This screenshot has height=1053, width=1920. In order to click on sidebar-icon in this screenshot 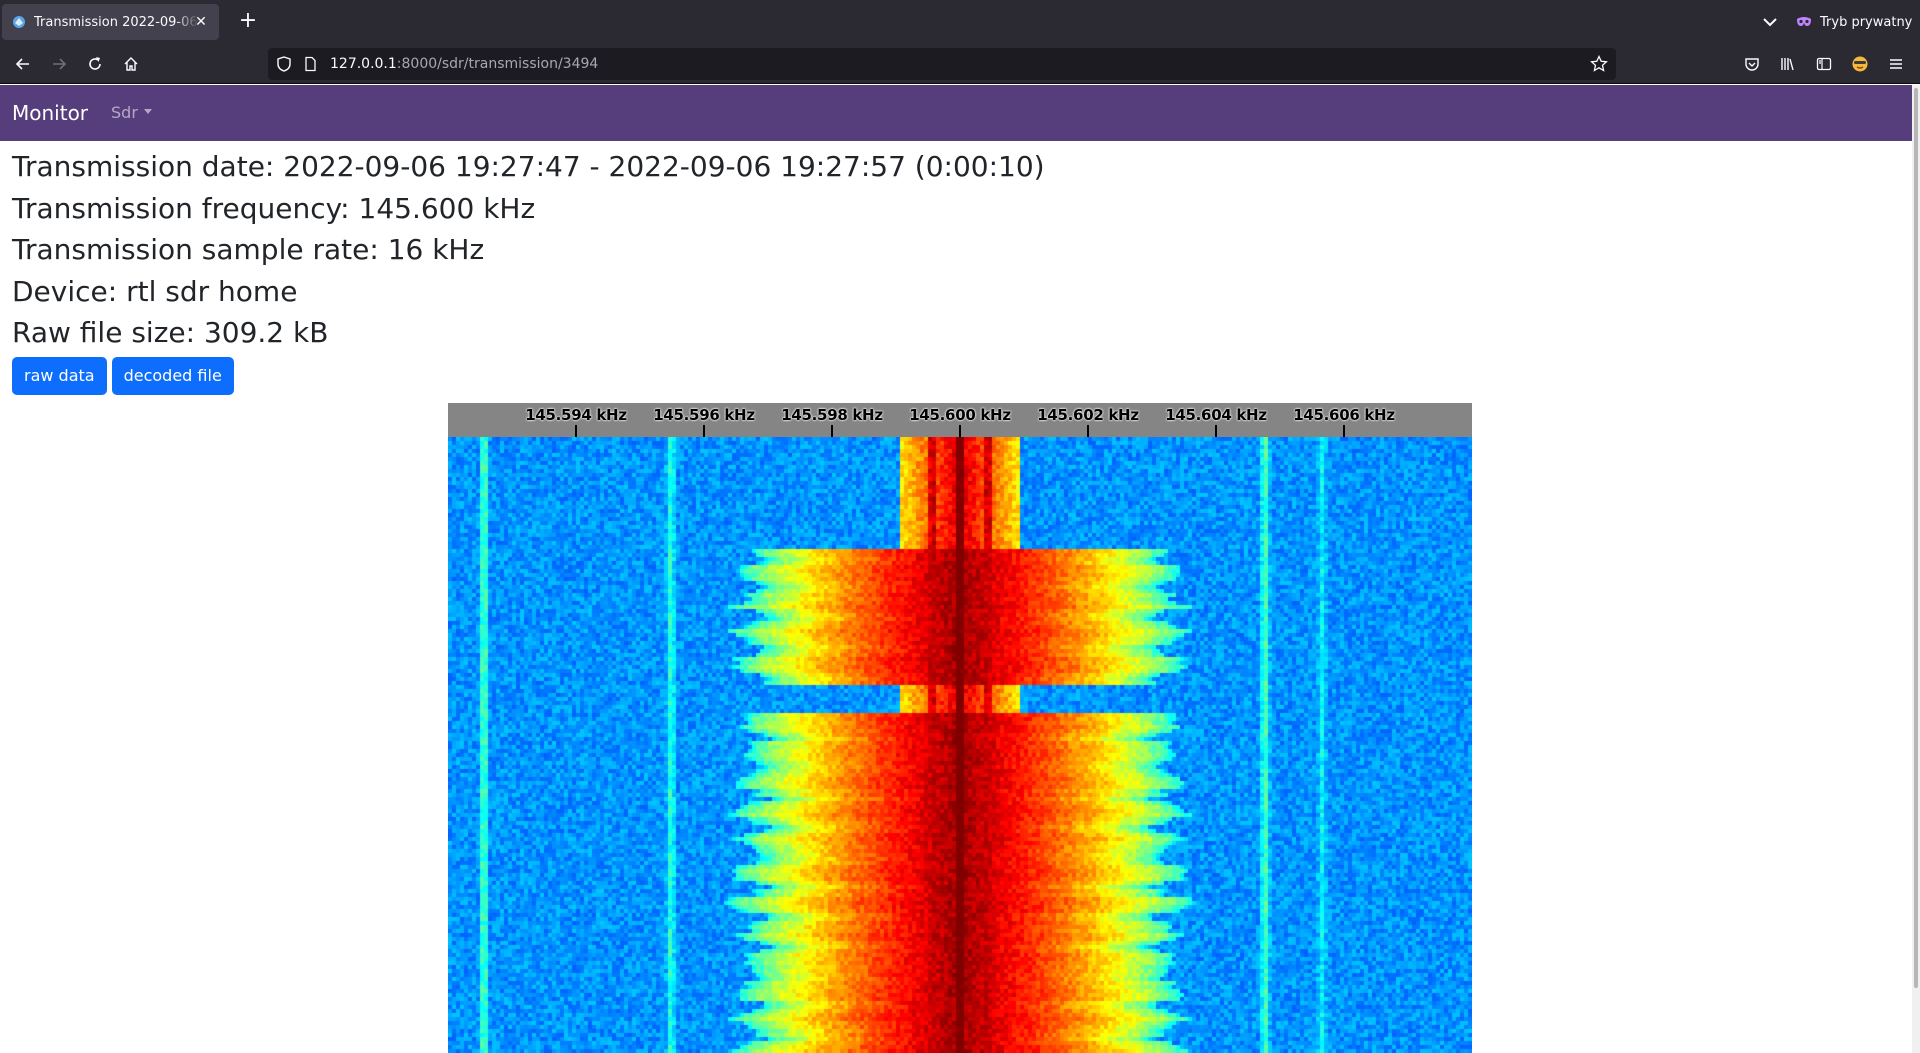, I will do `click(1824, 64)`.